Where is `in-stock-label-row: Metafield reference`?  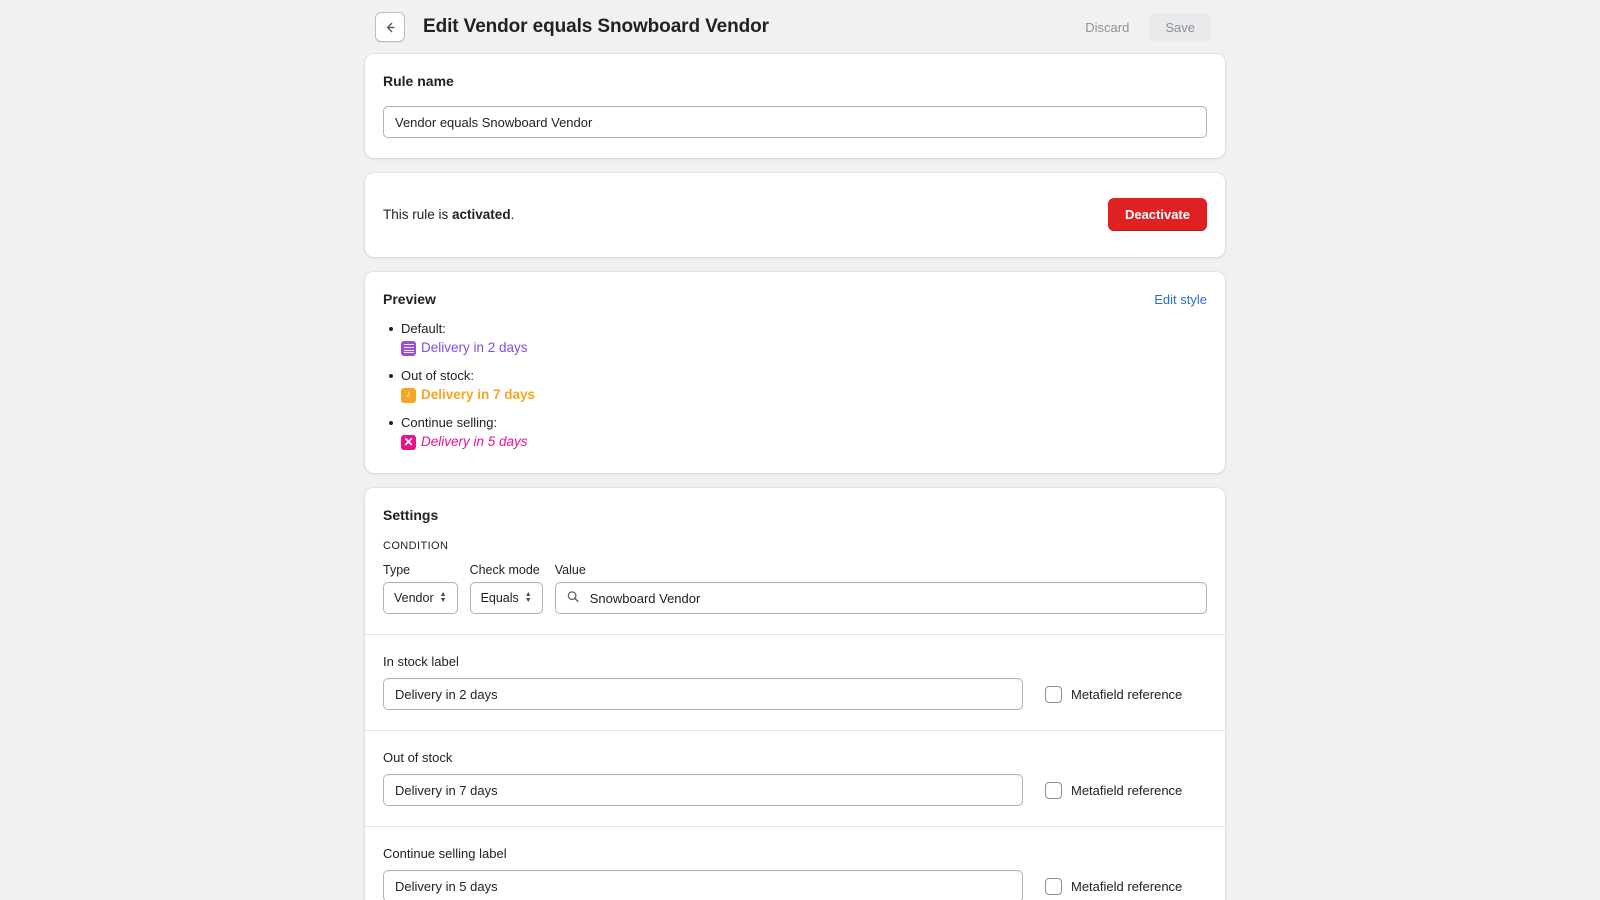
in-stock-label-row: Metafield reference is located at coordinates (795, 694).